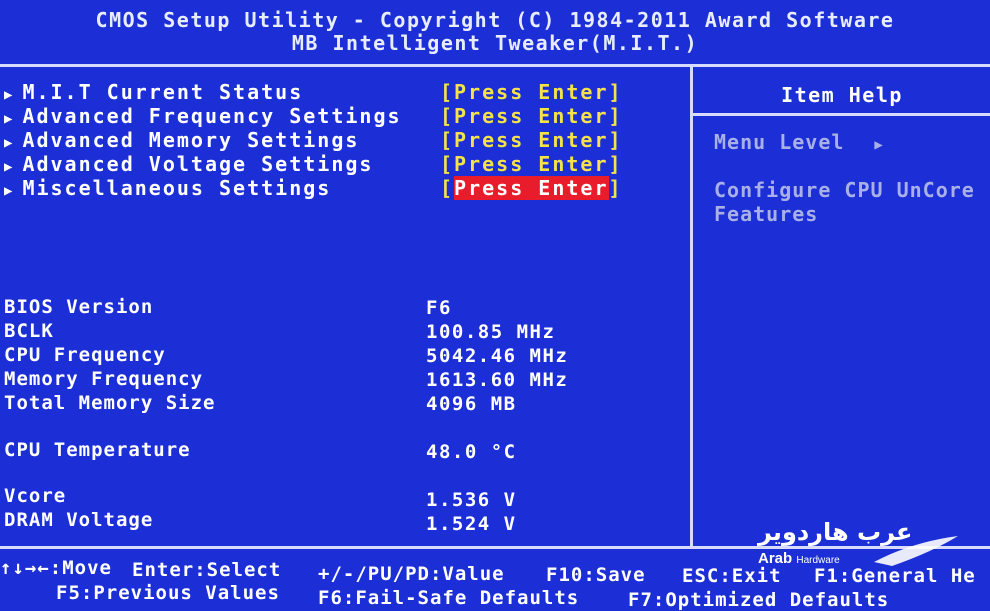 Image resolution: width=990 pixels, height=611 pixels. What do you see at coordinates (471, 524) in the screenshot?
I see `info-value-dram-voltage: 1.524 V` at bounding box center [471, 524].